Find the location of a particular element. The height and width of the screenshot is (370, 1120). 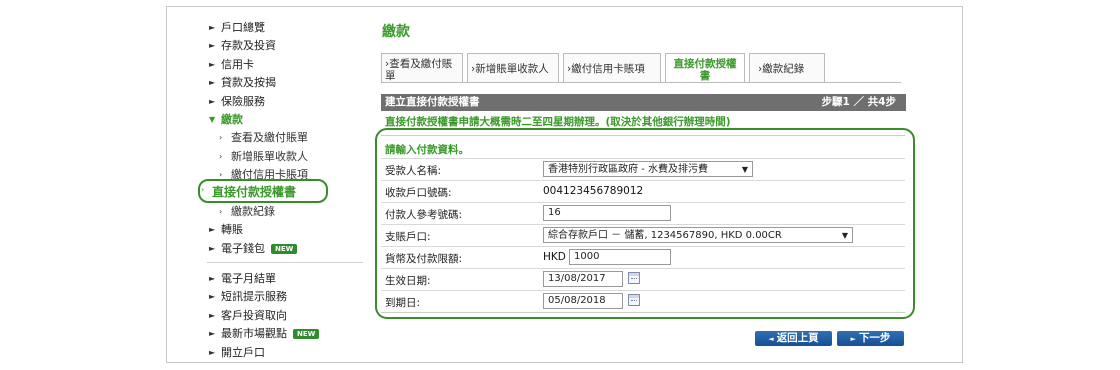

sidebar-item-label: 繳款 is located at coordinates (232, 119).